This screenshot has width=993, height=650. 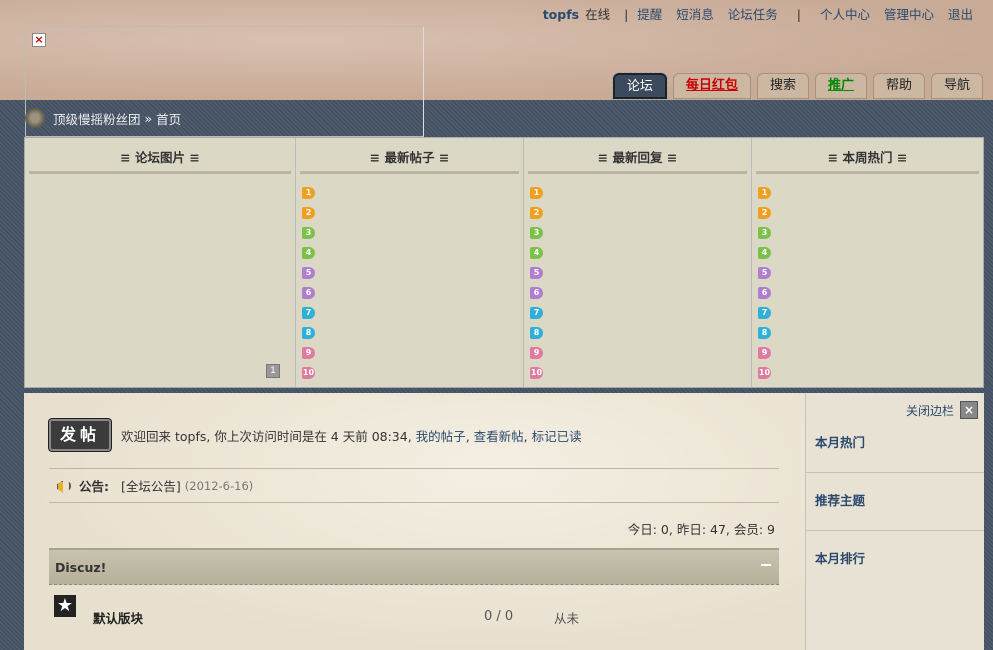 What do you see at coordinates (65, 606) in the screenshot?
I see `forum-star-icon: ★` at bounding box center [65, 606].